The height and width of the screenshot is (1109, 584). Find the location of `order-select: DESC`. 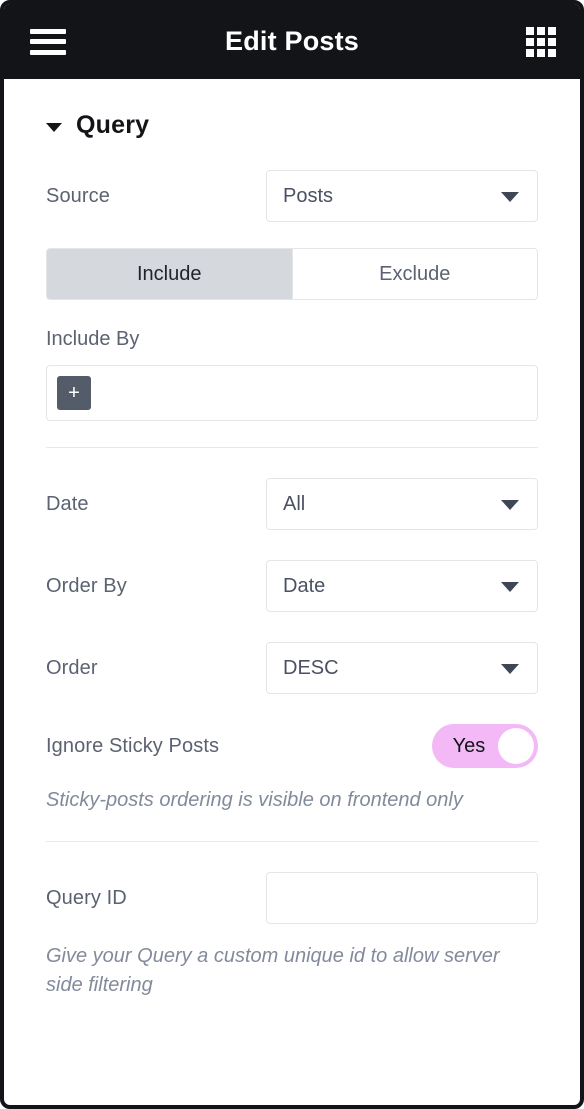

order-select: DESC is located at coordinates (402, 668).